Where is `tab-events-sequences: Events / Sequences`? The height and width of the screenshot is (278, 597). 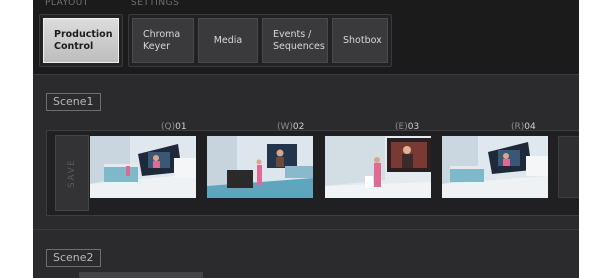 tab-events-sequences: Events / Sequences is located at coordinates (295, 40).